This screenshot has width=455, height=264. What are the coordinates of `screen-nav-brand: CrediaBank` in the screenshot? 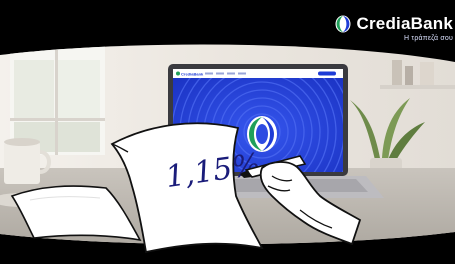 It's located at (192, 73).